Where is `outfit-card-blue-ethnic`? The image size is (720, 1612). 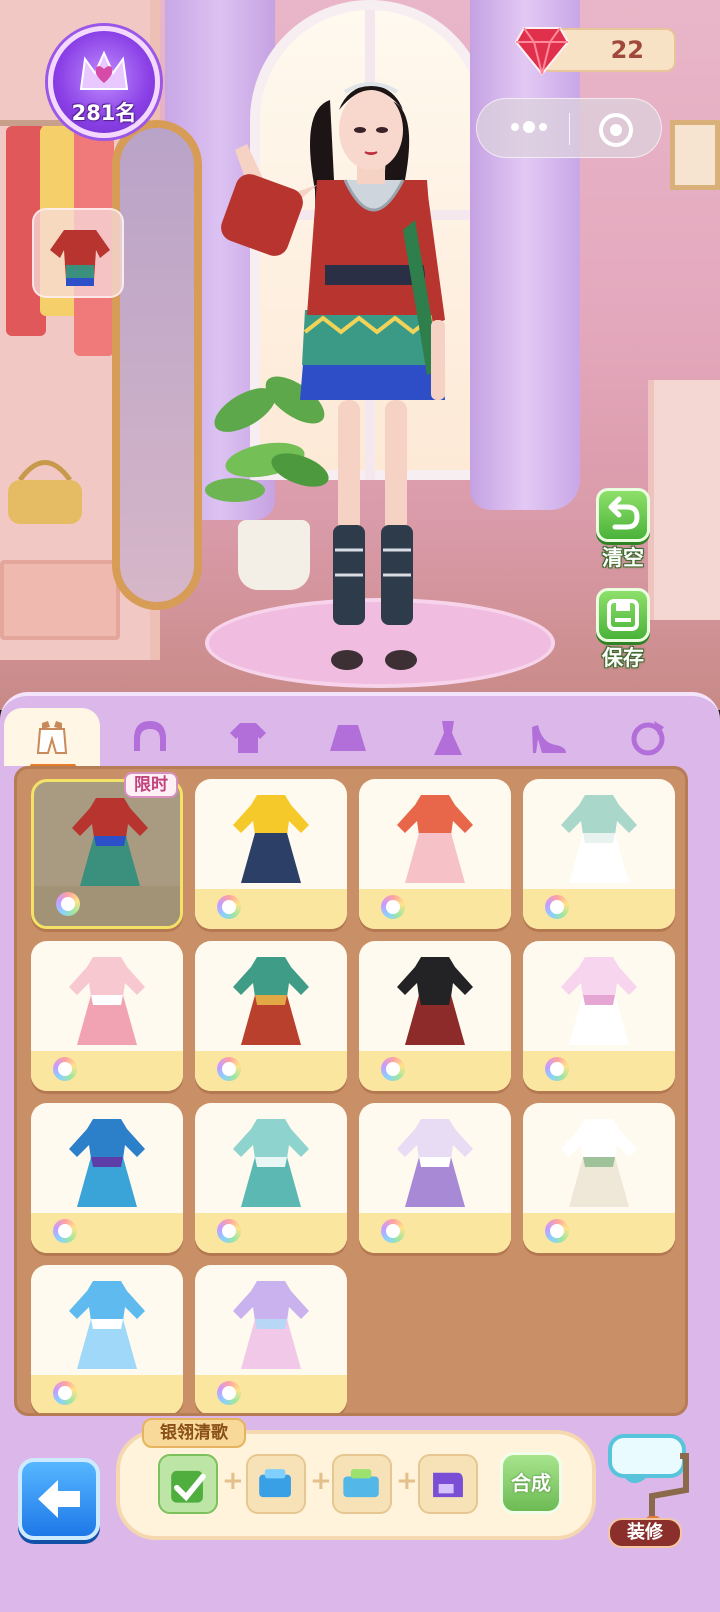 outfit-card-blue-ethnic is located at coordinates (107, 1178).